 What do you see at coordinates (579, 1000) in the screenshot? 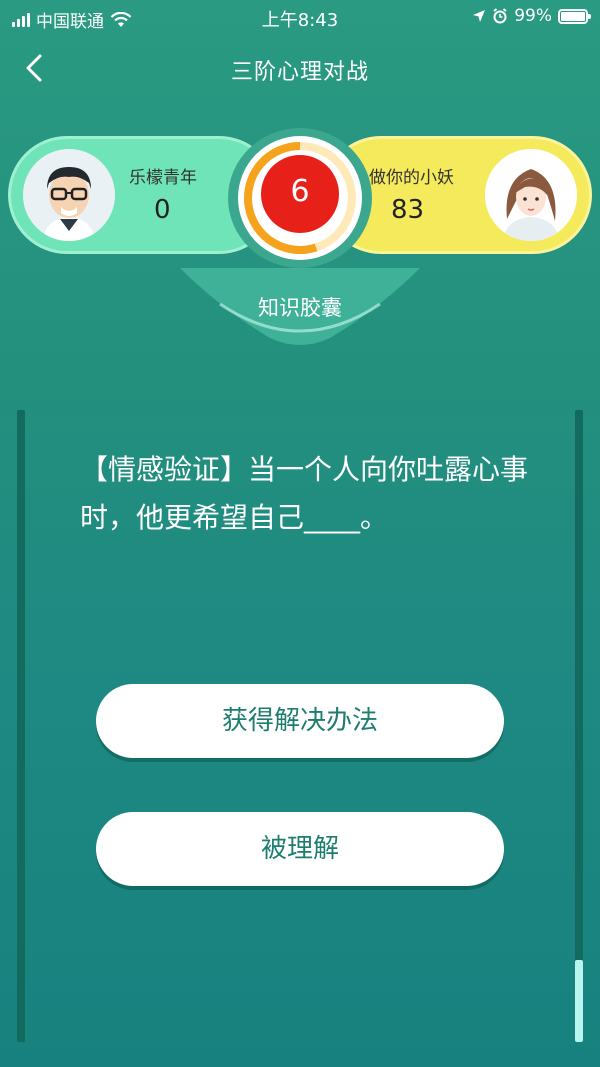
I see `progress-fill` at bounding box center [579, 1000].